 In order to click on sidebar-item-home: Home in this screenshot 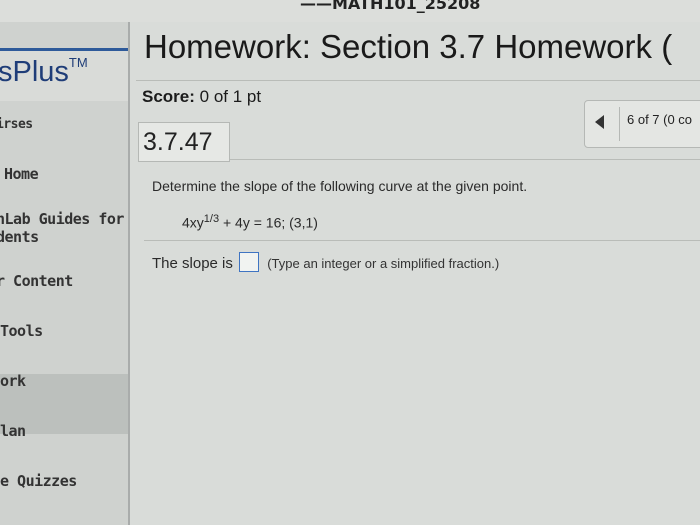, I will do `click(21, 174)`.